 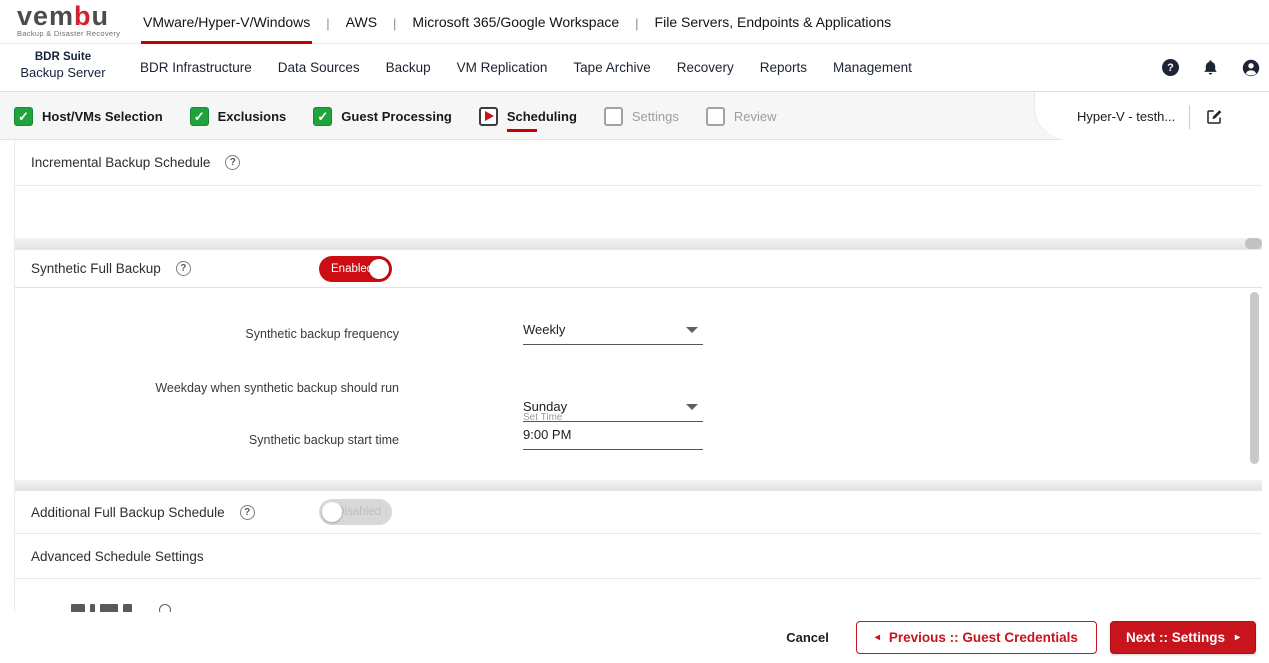 What do you see at coordinates (322, 334) in the screenshot?
I see `frequency-label: Synthetic backup frequency` at bounding box center [322, 334].